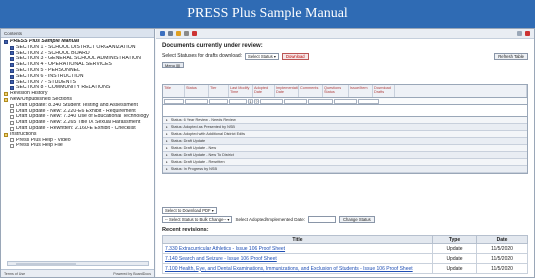 The width and height of the screenshot is (535, 278). Describe the element at coordinates (502, 239) in the screenshot. I see `date-column-header: Date` at that location.